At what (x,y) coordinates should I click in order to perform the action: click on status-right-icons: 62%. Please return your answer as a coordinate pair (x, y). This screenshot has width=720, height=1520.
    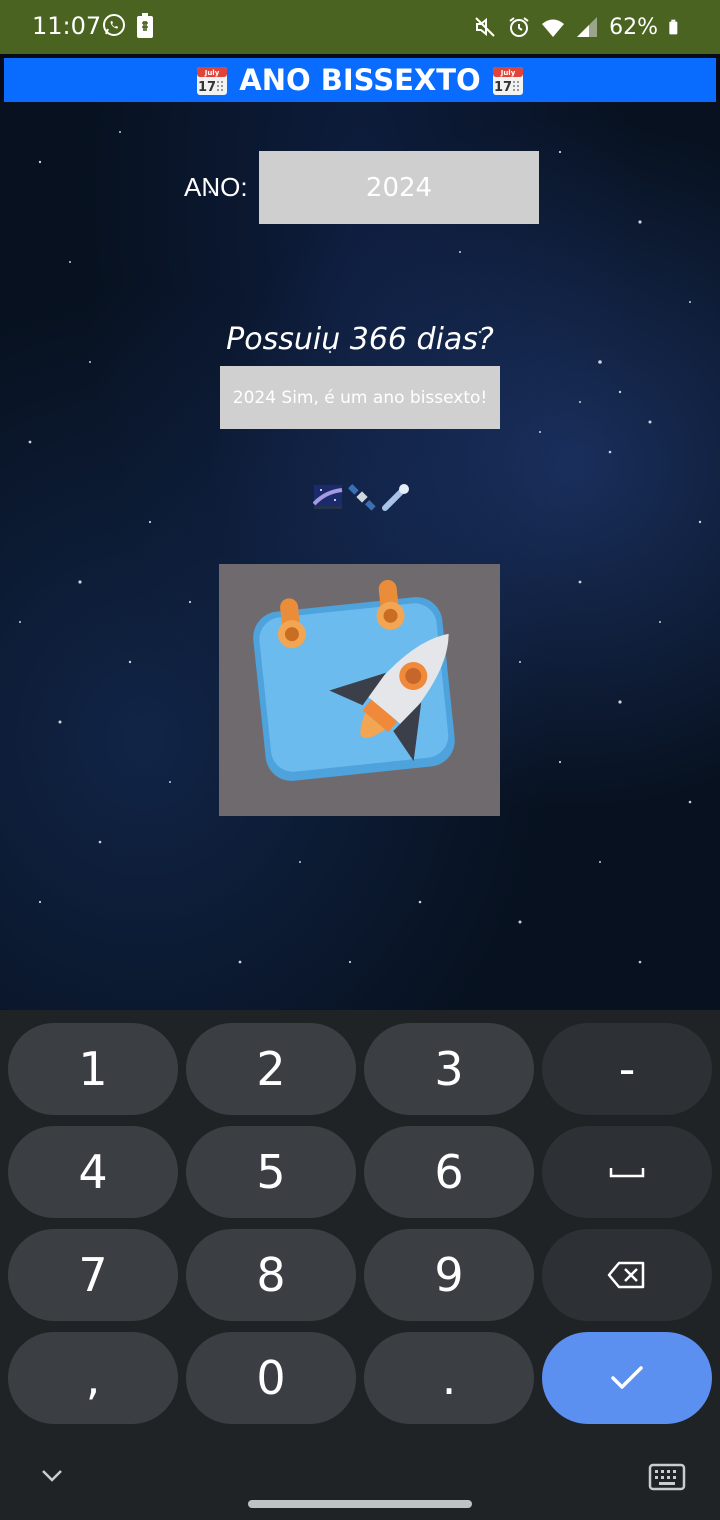
    Looking at the image, I should click on (578, 27).